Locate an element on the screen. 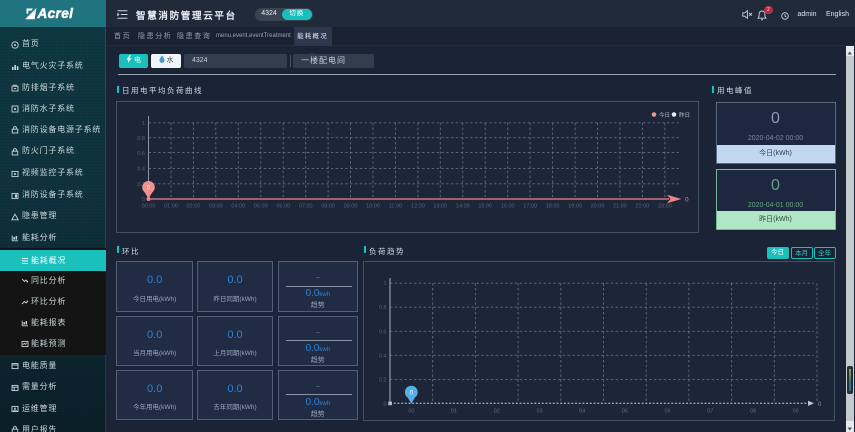 The image size is (855, 432). svg-text: 15:00 is located at coordinates (485, 207).